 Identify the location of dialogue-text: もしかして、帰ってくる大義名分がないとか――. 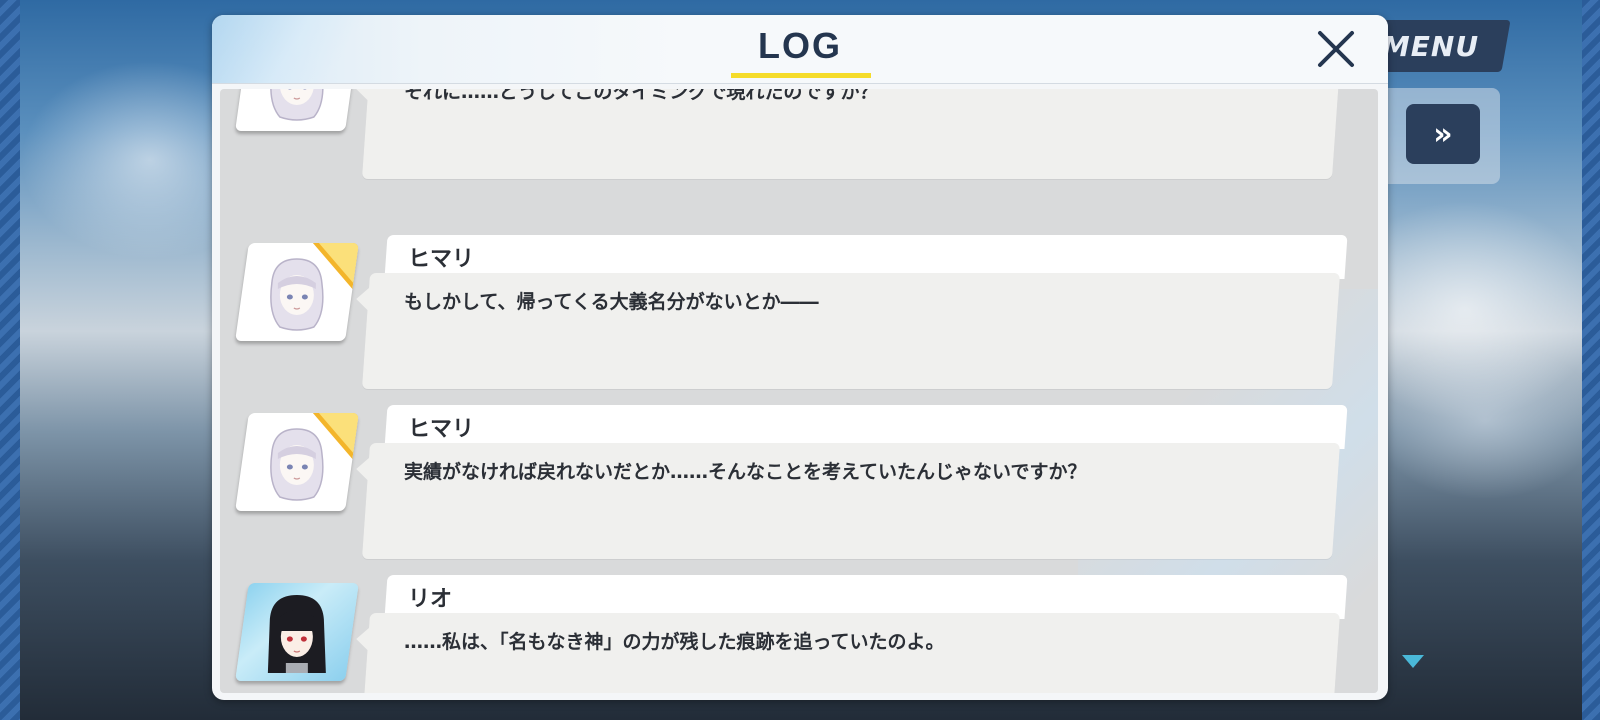
(611, 302).